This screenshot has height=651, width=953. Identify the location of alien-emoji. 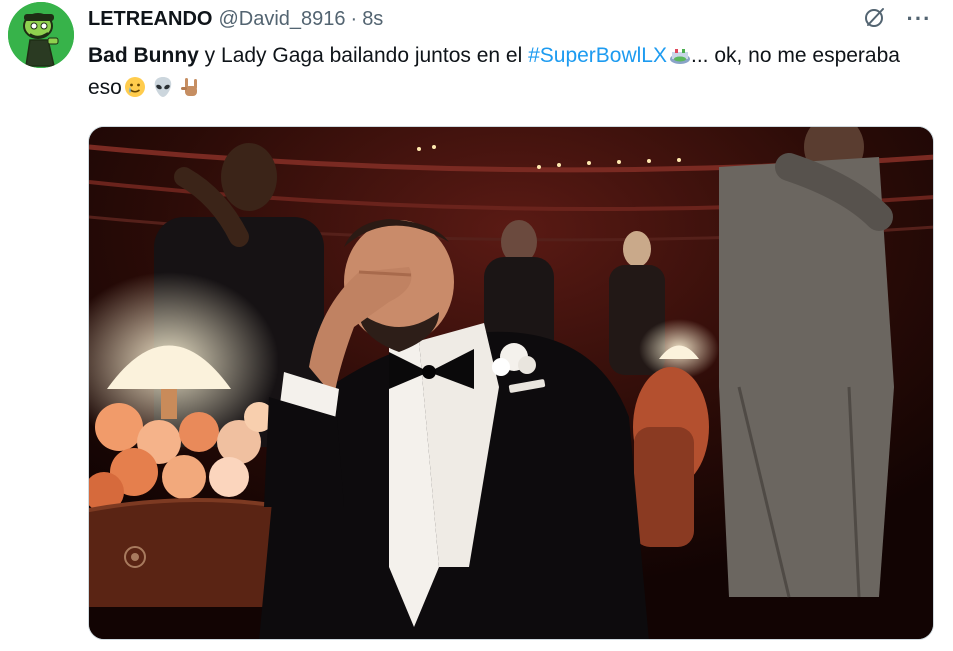
(163, 87).